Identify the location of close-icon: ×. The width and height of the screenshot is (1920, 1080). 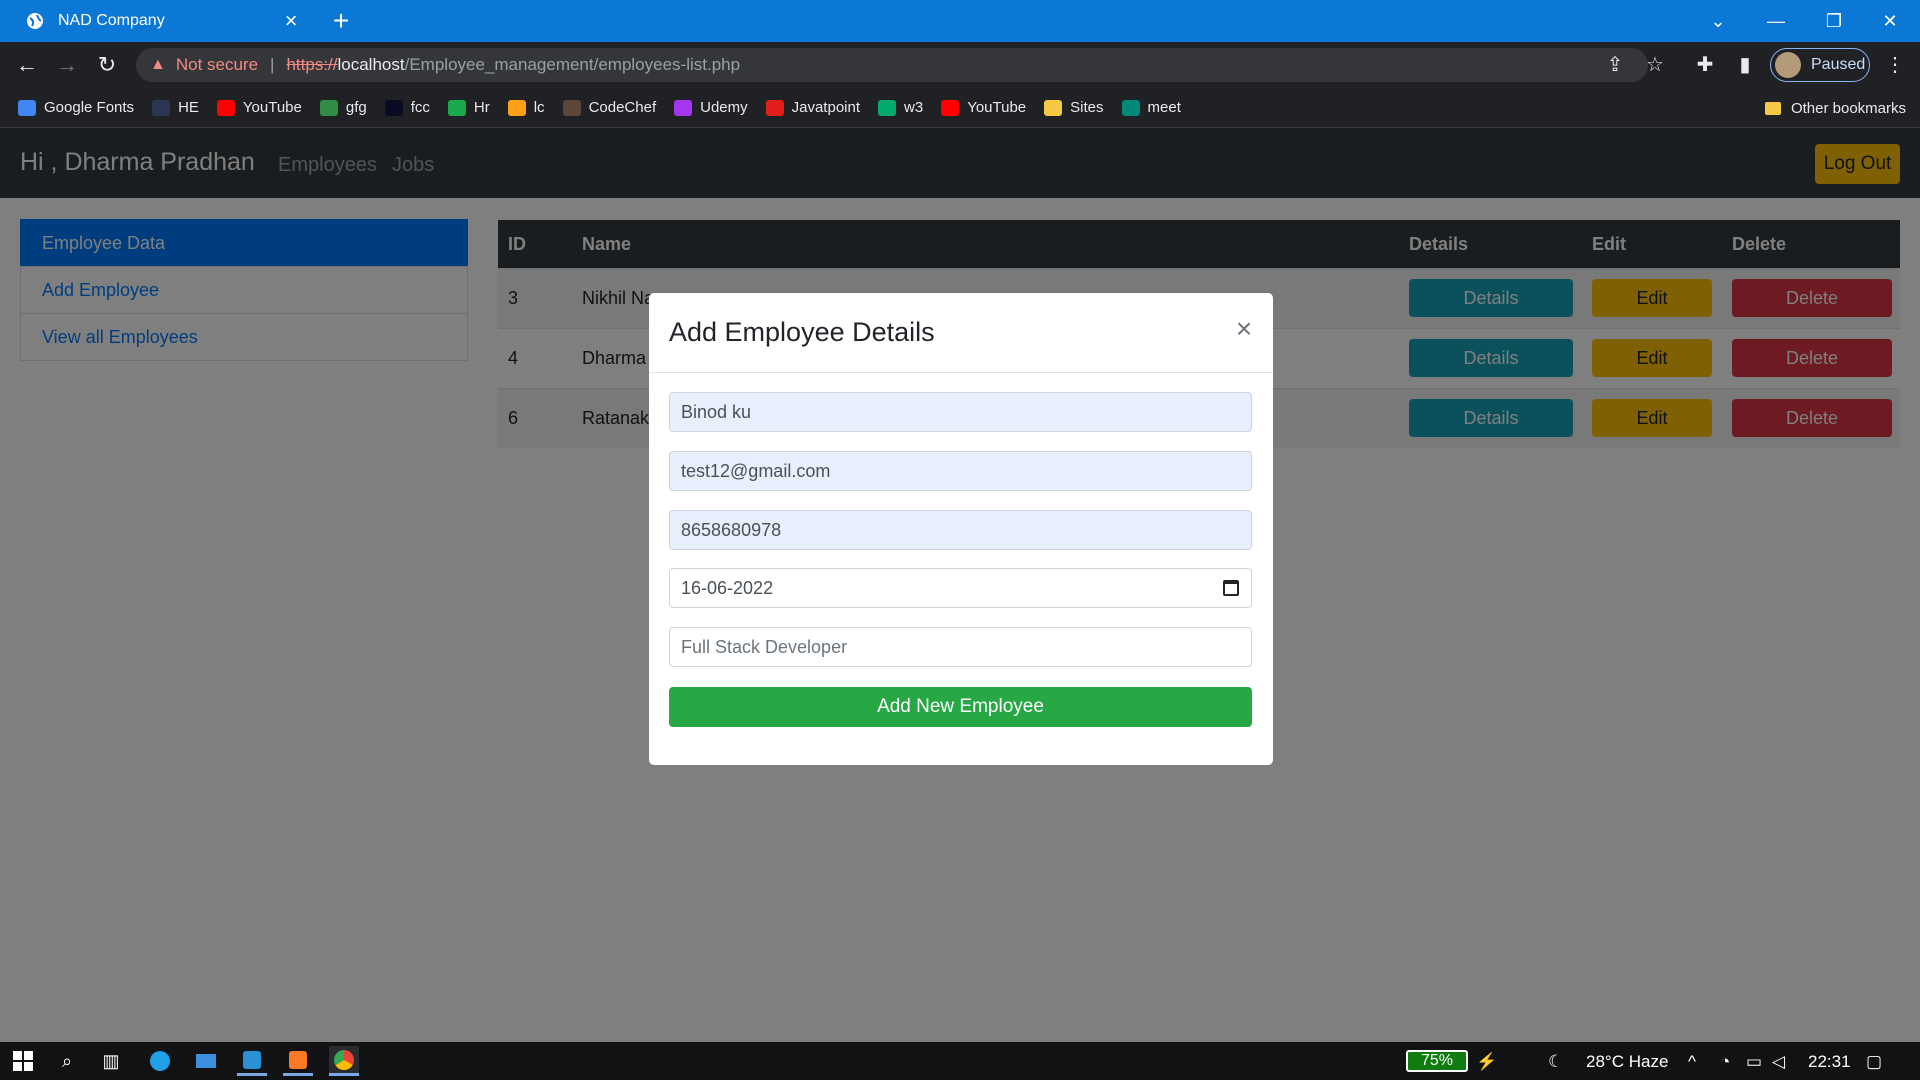
(1244, 329).